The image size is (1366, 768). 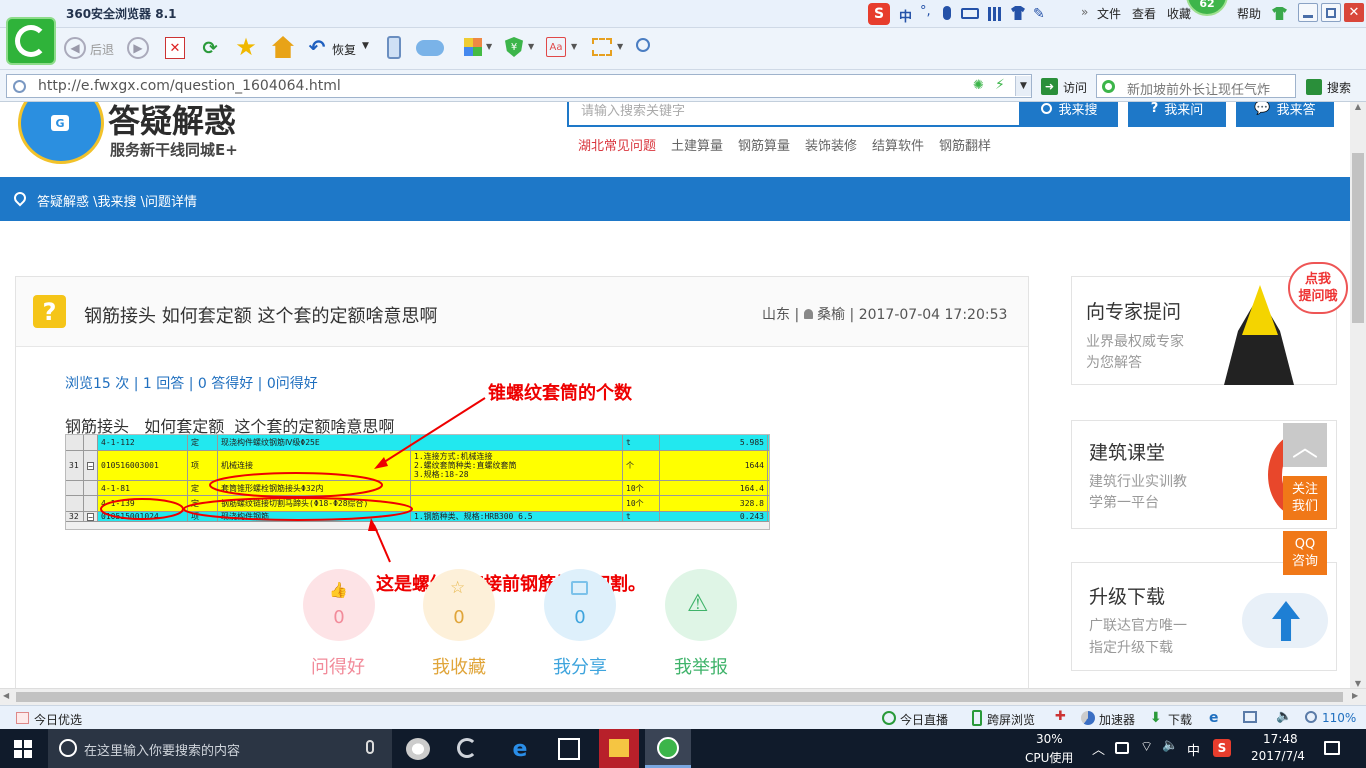 I want to click on shield-dropdown-icon: ▼, so click(x=531, y=46).